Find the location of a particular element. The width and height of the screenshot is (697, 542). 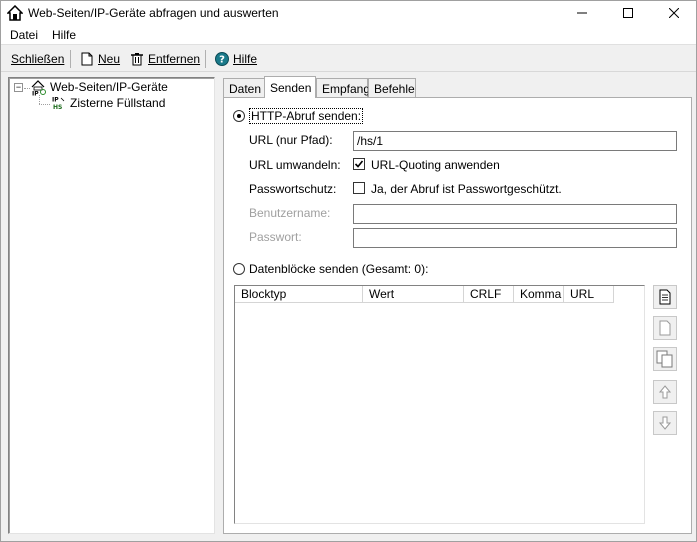

tab-label: Senden is located at coordinates (291, 87).